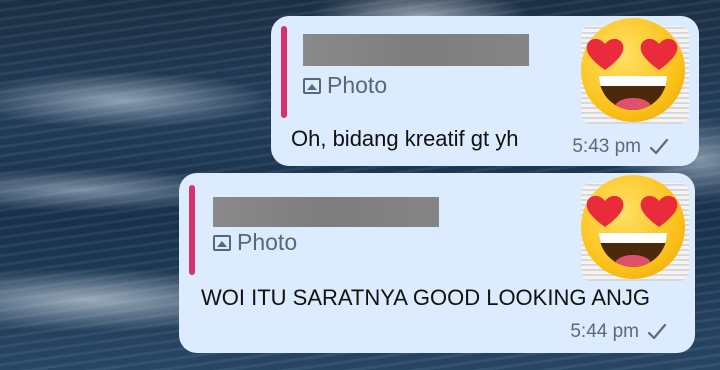 The width and height of the screenshot is (720, 370). What do you see at coordinates (604, 331) in the screenshot?
I see `message-time: 5:44 pm` at bounding box center [604, 331].